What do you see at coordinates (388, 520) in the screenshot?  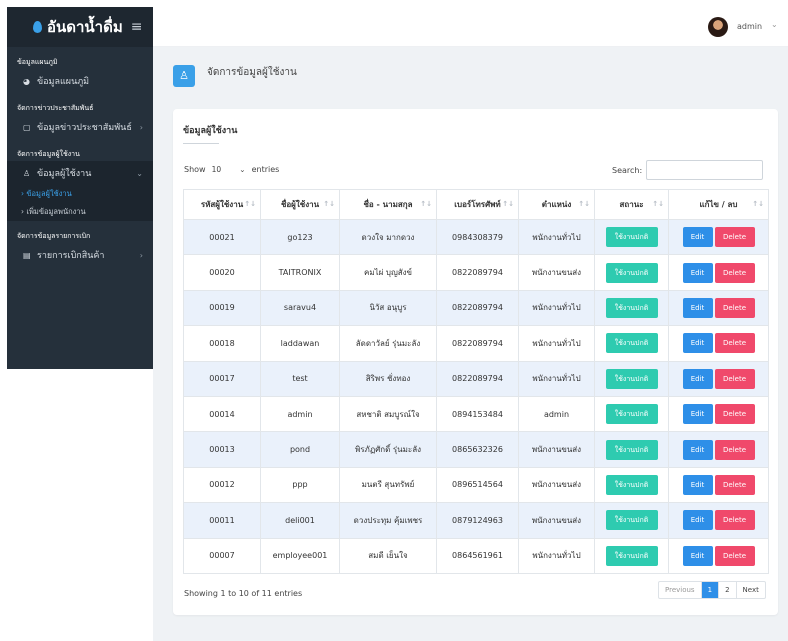 I see `cell-fullname: ดวงประทุม คุ้มเพชร` at bounding box center [388, 520].